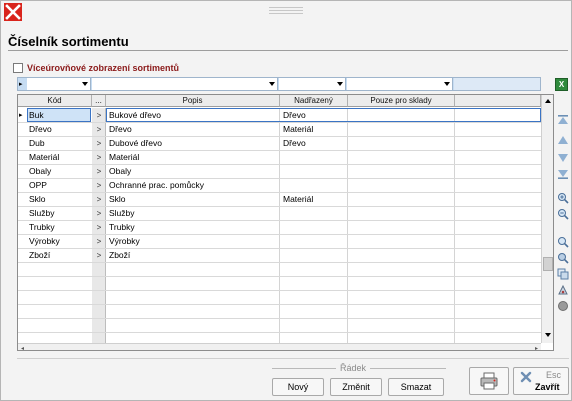 Image resolution: width=572 pixels, height=401 pixels. Describe the element at coordinates (279, 171) in the screenshot. I see `table-row: Obaly > Obaly` at that location.